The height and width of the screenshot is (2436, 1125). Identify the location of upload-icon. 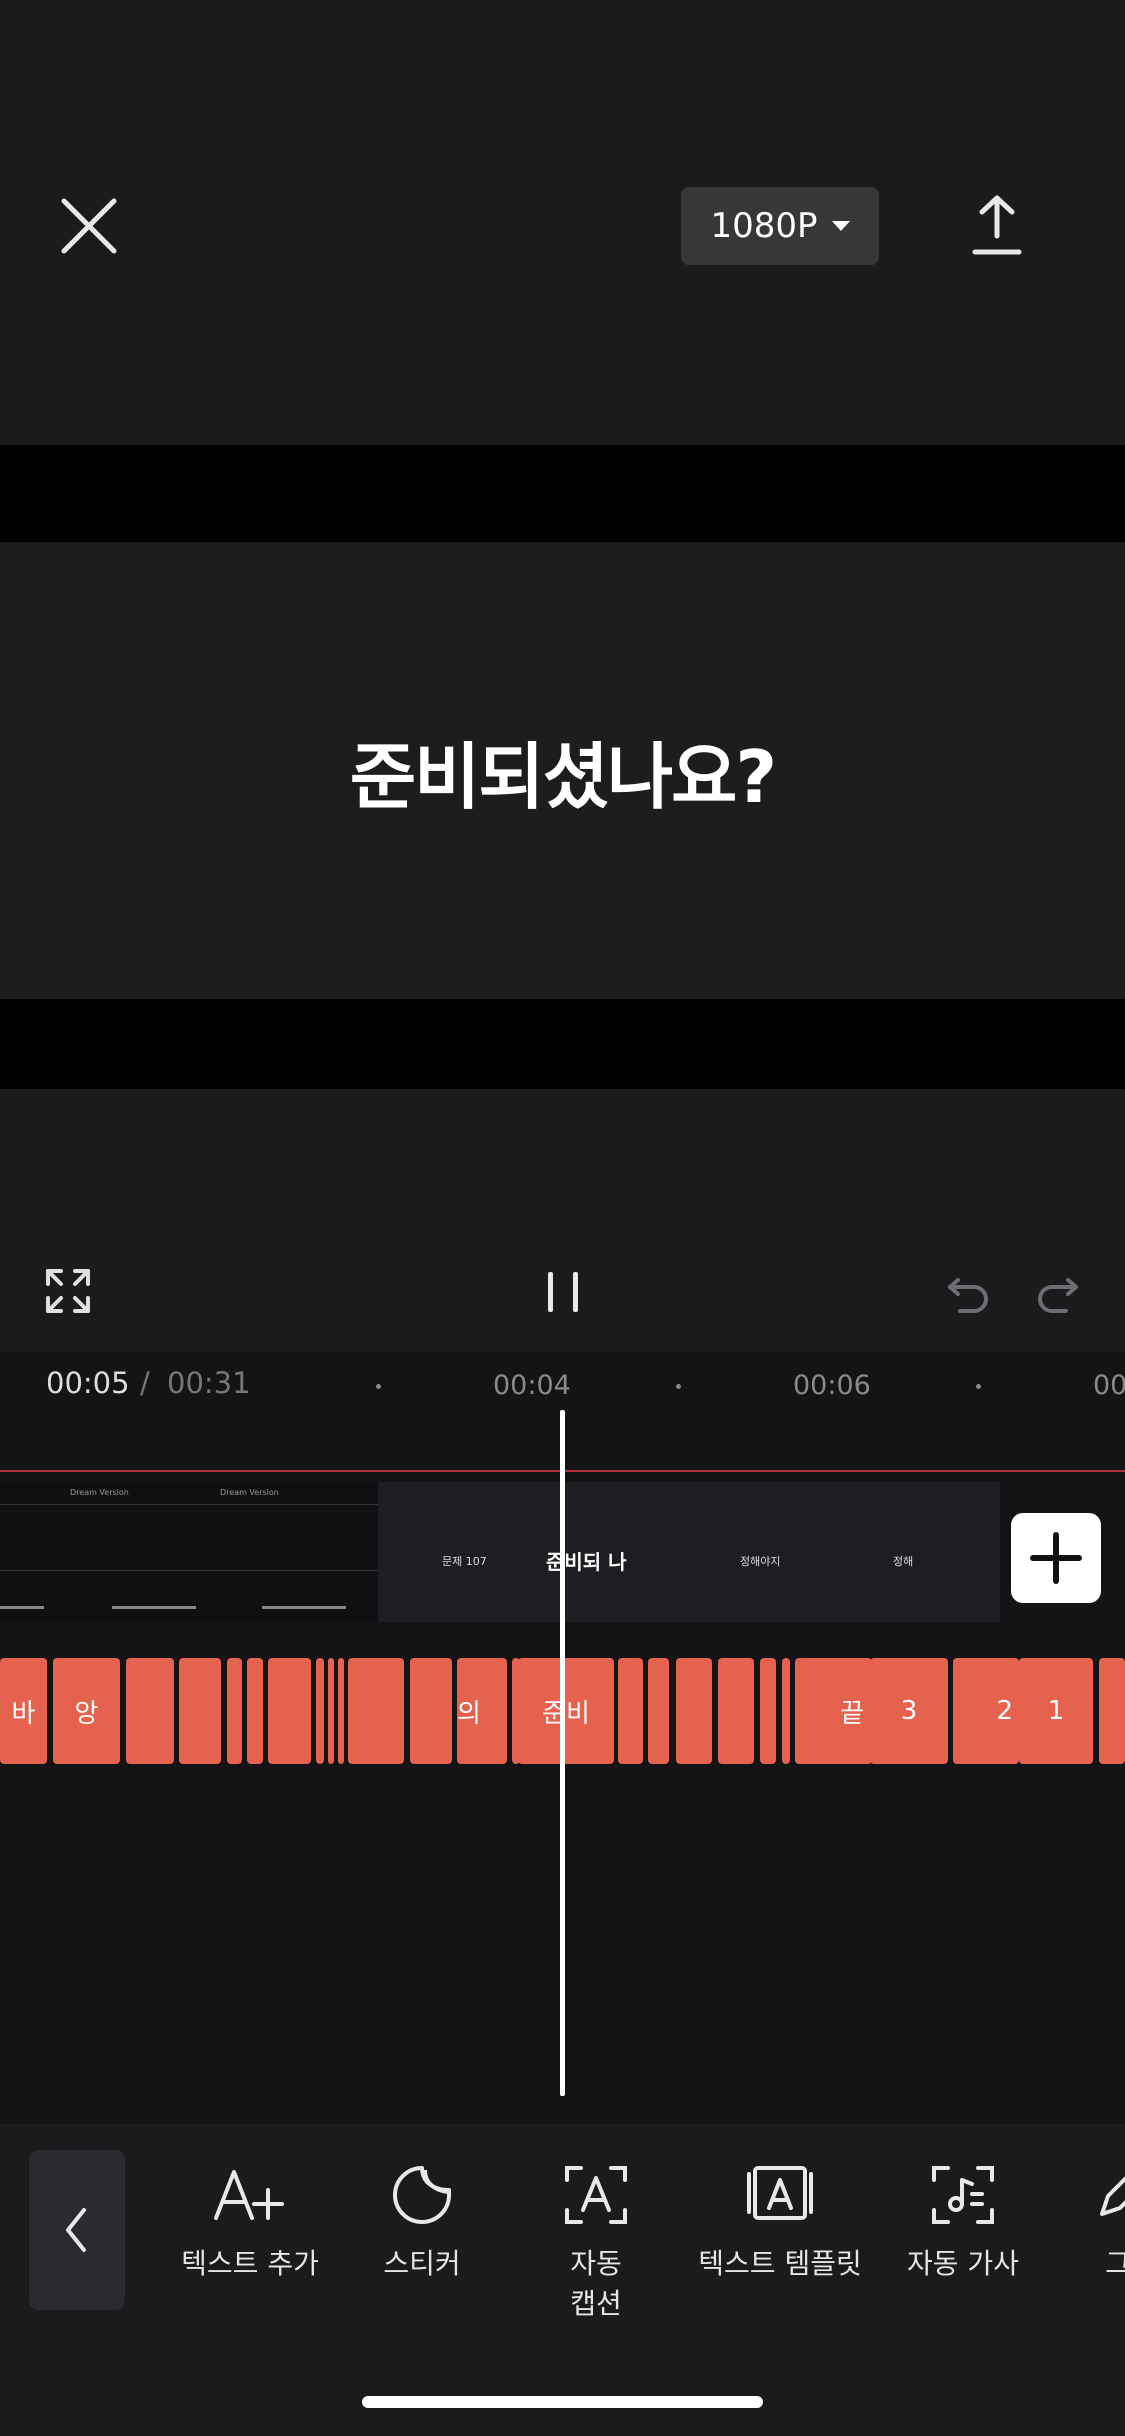
(997, 225).